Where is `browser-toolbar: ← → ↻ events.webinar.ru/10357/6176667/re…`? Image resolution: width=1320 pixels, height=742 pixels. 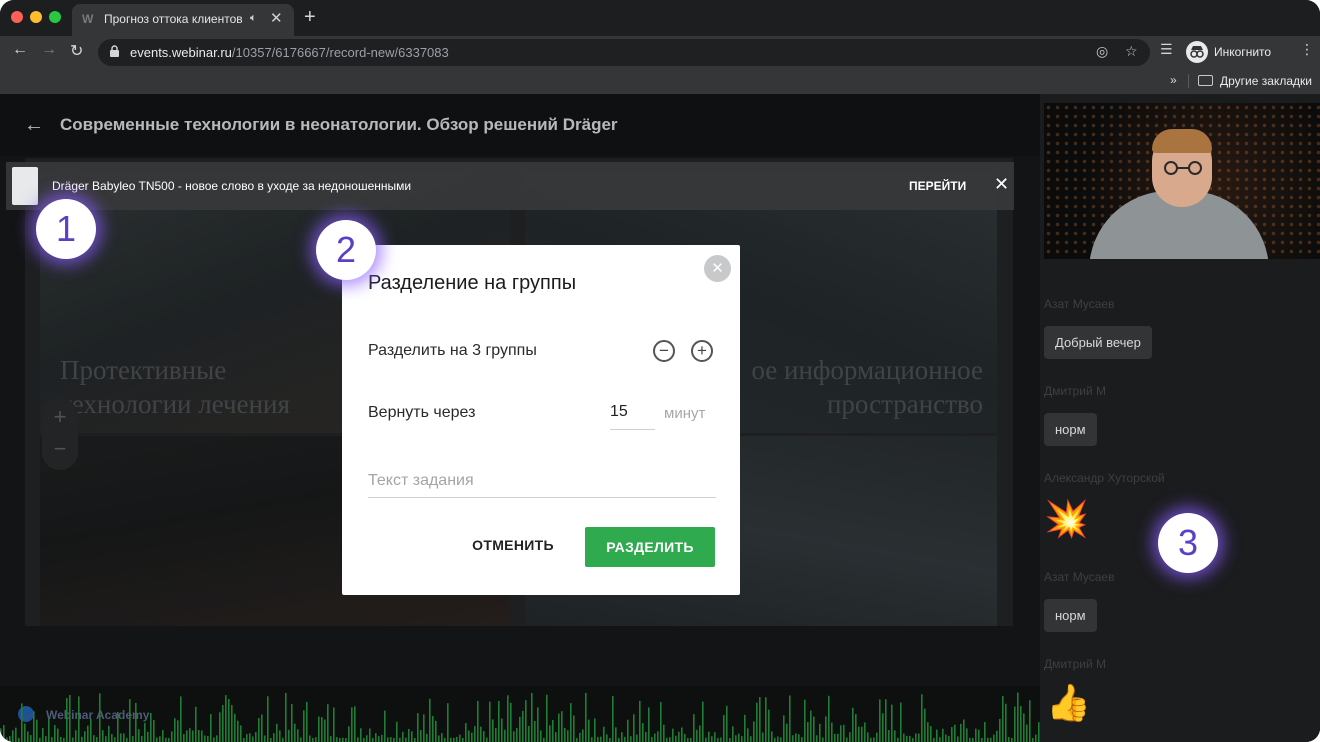 browser-toolbar: ← → ↻ events.webinar.ru/10357/6176667/re… is located at coordinates (660, 52).